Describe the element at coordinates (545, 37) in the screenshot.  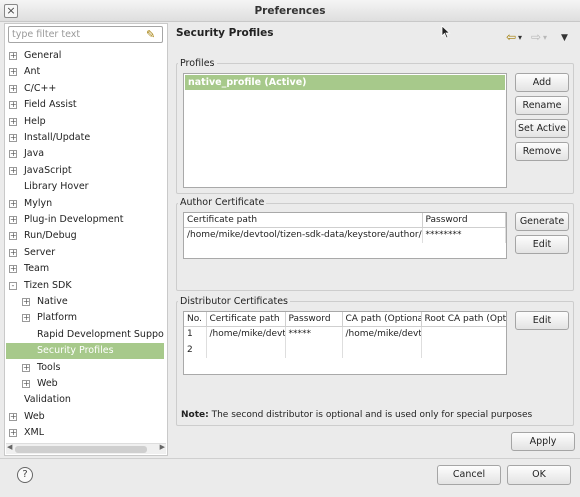
I see `forward-menu-icon: ▾` at that location.